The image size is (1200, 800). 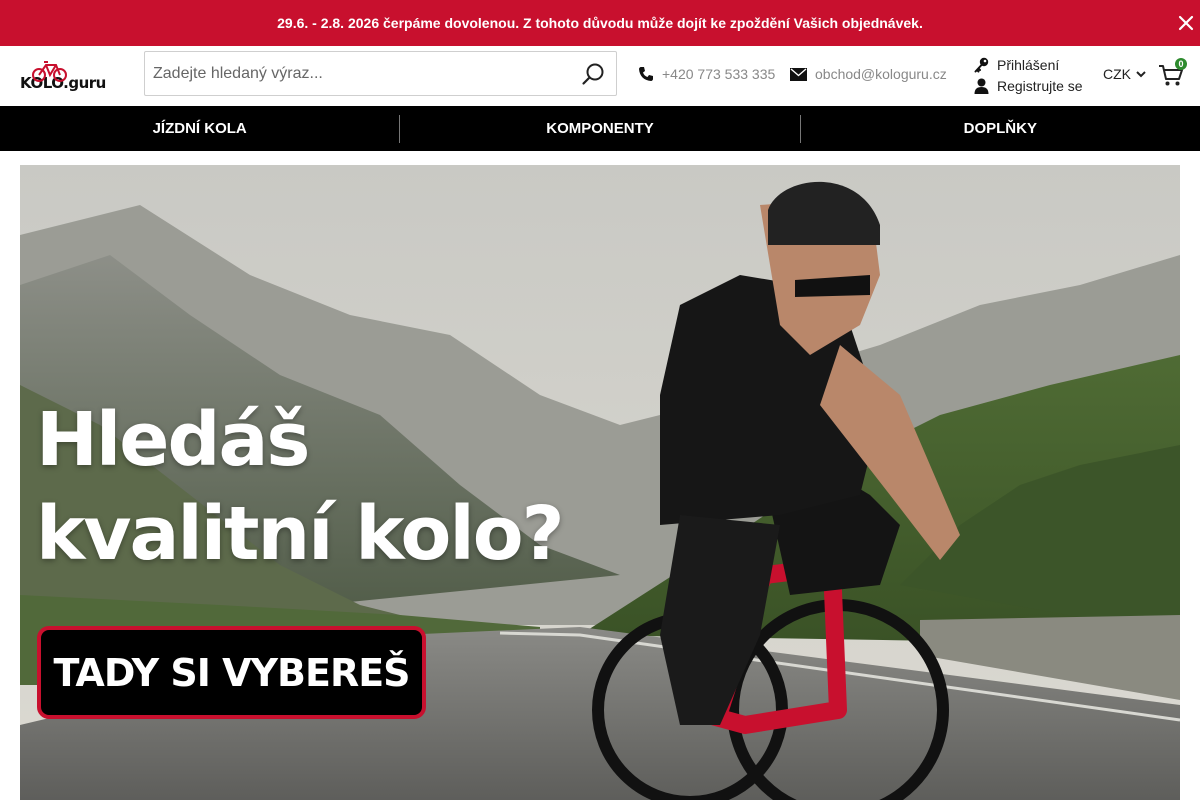 I want to click on mail-icon, so click(x=798, y=74).